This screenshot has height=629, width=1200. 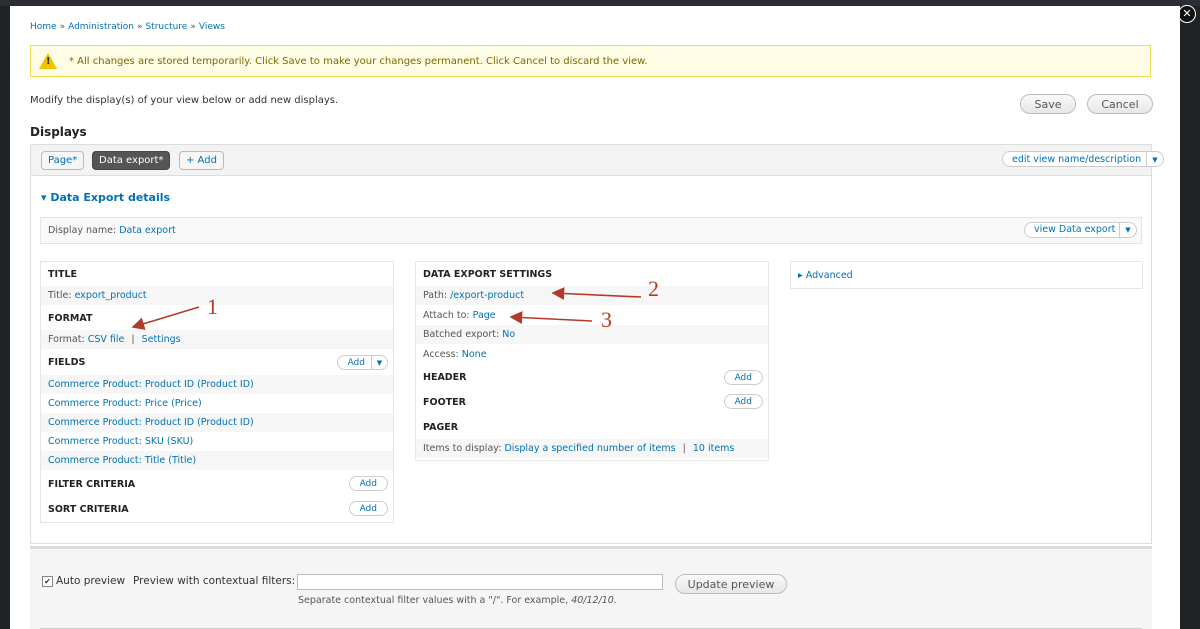 What do you see at coordinates (201, 160) in the screenshot?
I see `add-display-button: + Add` at bounding box center [201, 160].